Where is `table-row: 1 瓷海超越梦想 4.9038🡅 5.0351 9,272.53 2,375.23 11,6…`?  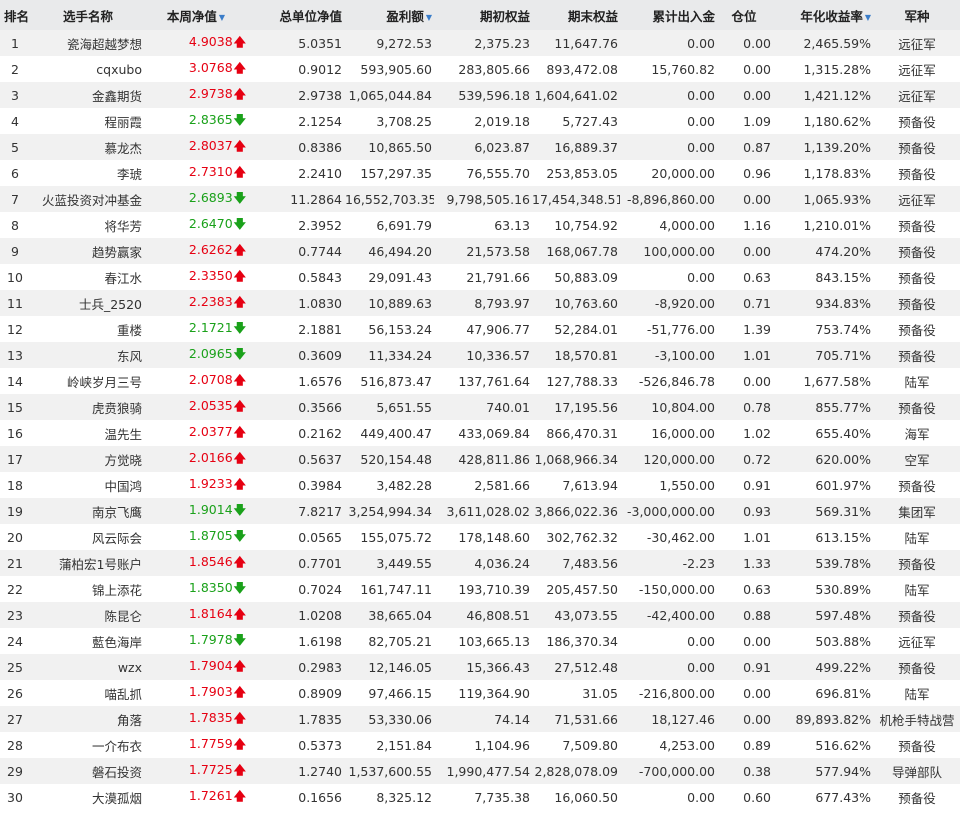
table-row: 1 瓷海超越梦想 4.9038🡅 5.0351 9,272.53 2,375.23 11,6… is located at coordinates (480, 43).